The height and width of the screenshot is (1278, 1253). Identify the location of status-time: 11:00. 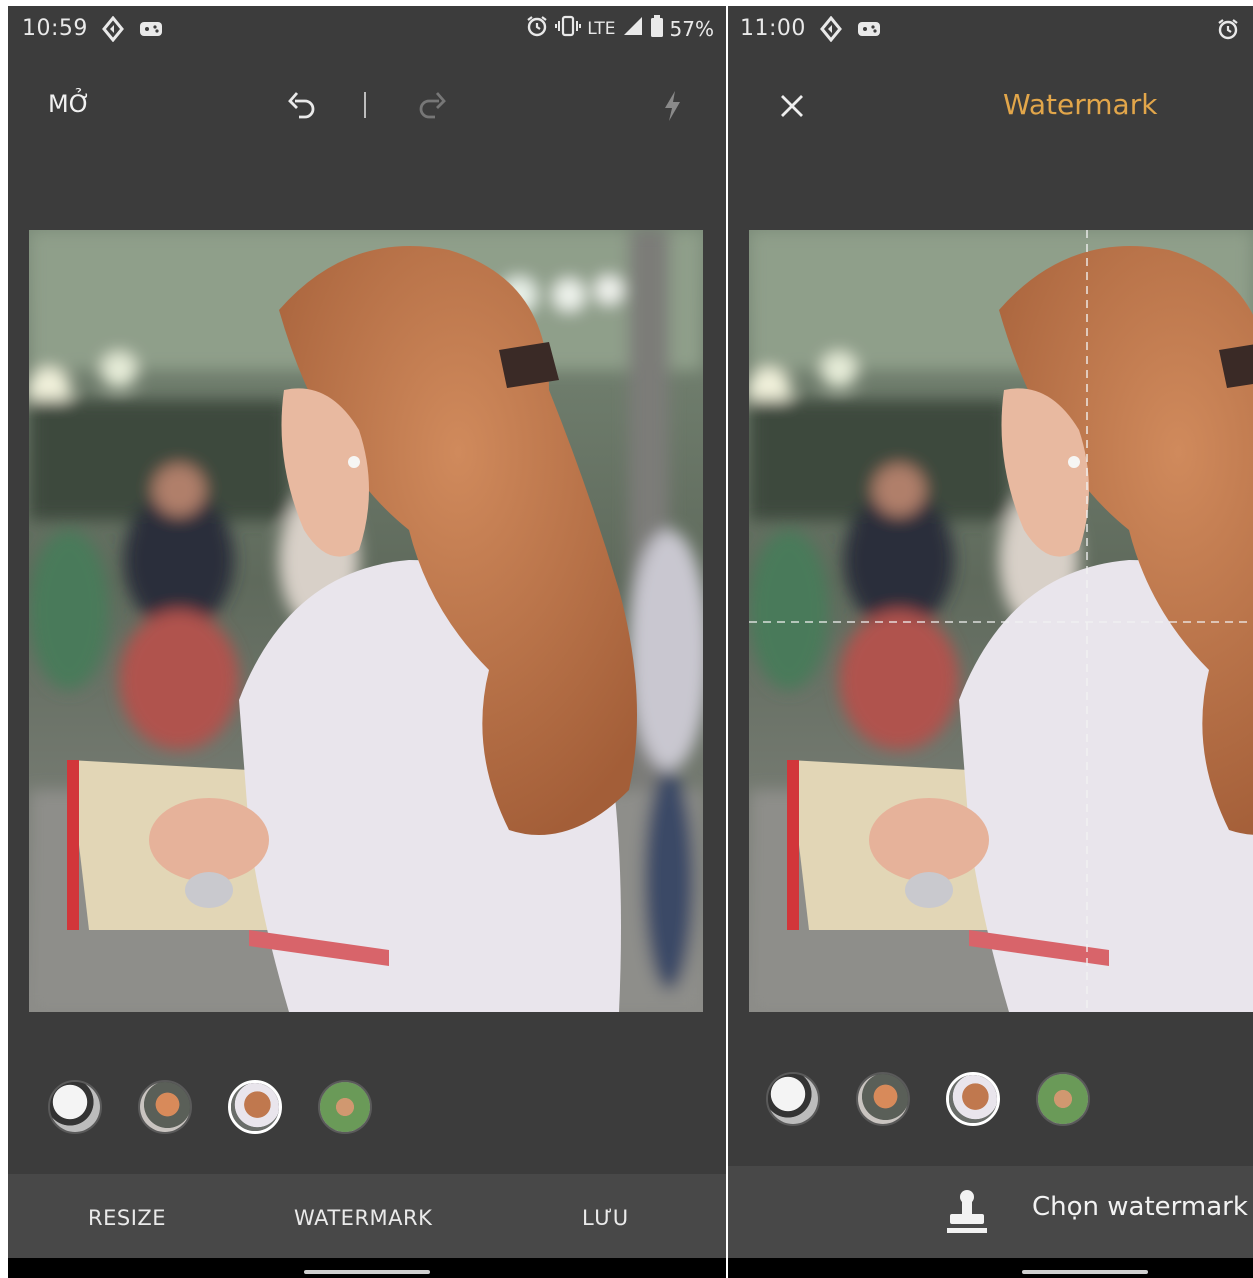
(773, 28).